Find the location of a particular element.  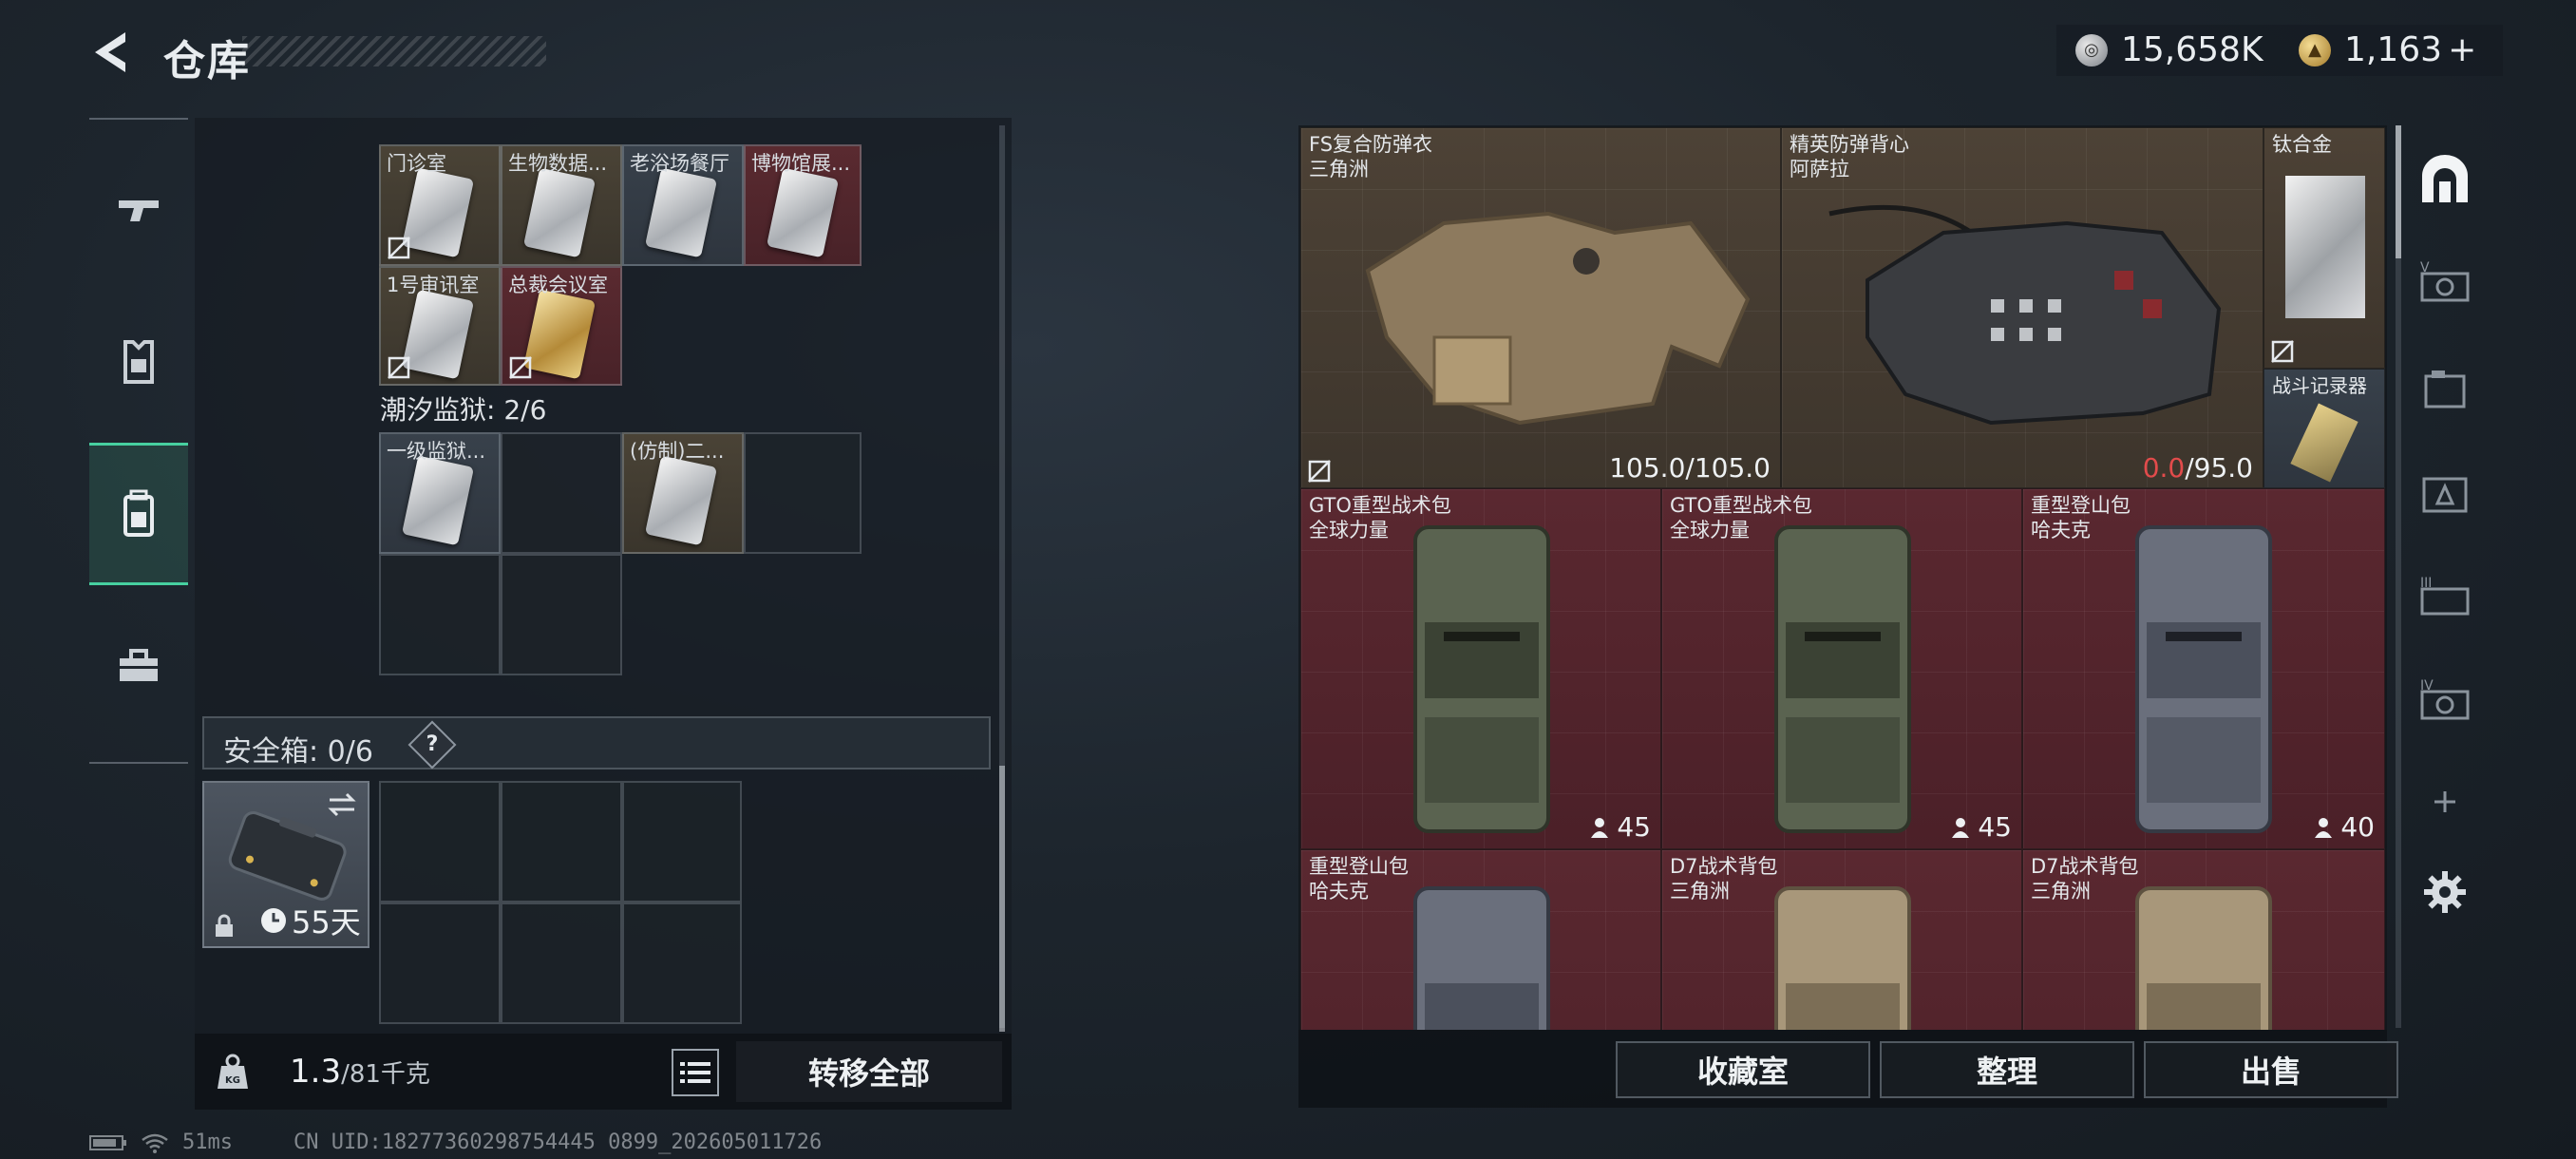

swap-icon is located at coordinates (342, 804).